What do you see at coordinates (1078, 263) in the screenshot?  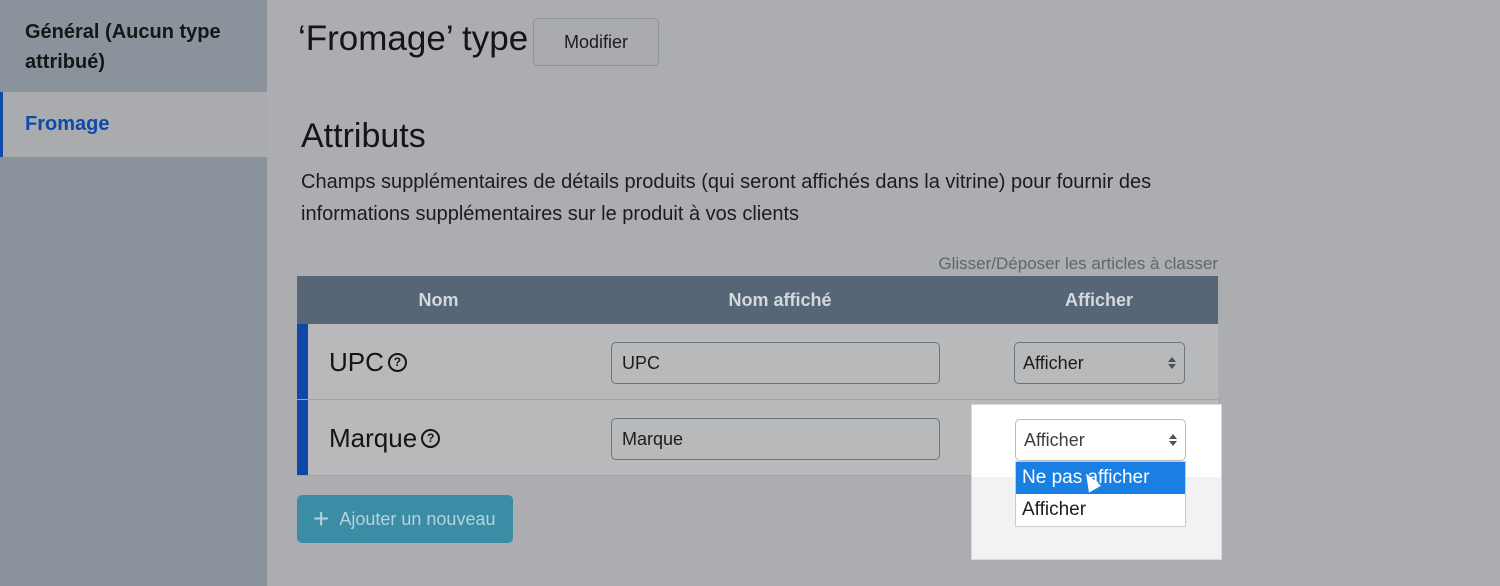 I see `drag-hint: Glisser/Déposer les articles à classer` at bounding box center [1078, 263].